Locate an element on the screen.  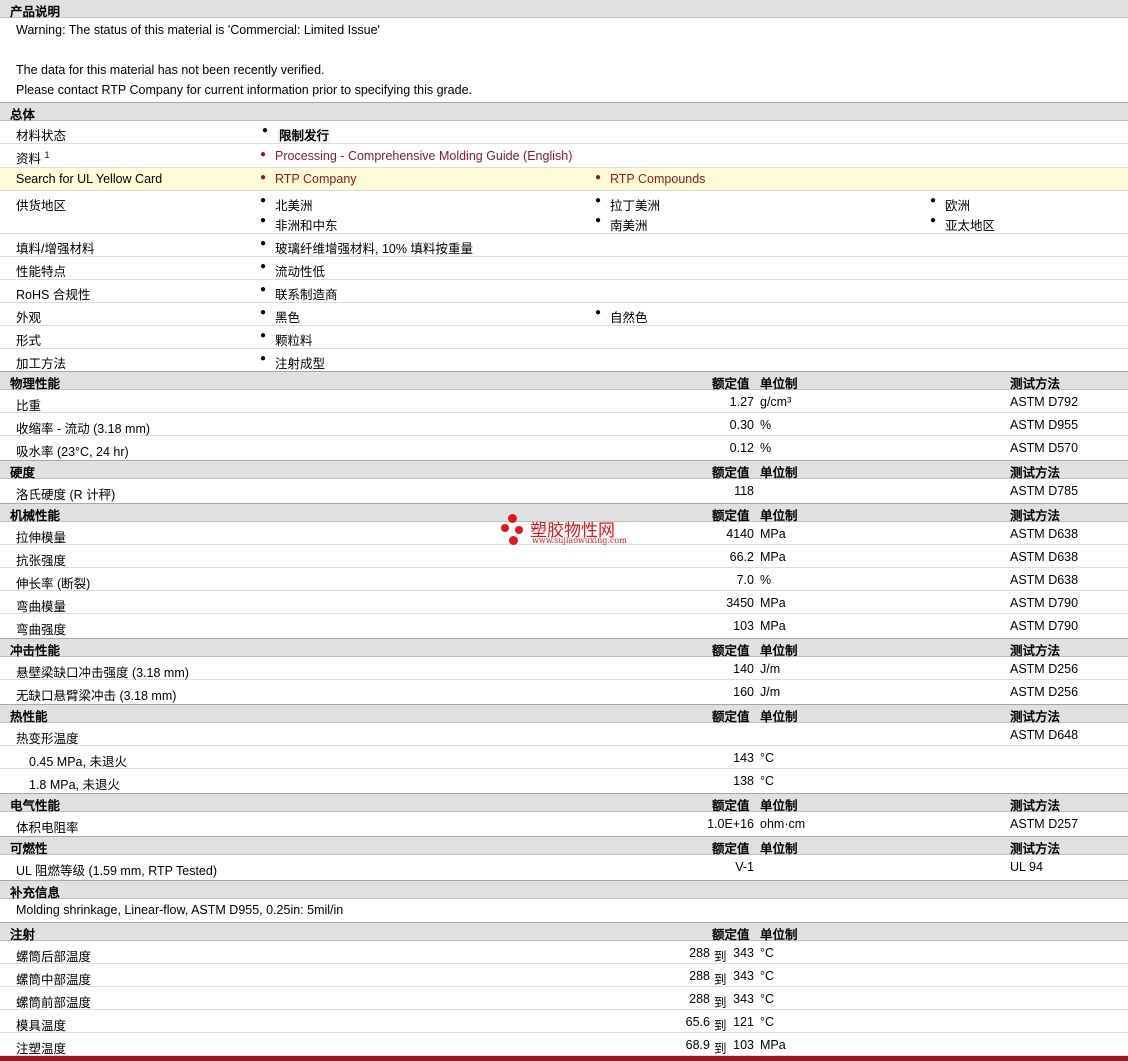
row-filler: 填料/增强材料 玻璃纤维增强材料, 10% 填料按重量 is located at coordinates (564, 245).